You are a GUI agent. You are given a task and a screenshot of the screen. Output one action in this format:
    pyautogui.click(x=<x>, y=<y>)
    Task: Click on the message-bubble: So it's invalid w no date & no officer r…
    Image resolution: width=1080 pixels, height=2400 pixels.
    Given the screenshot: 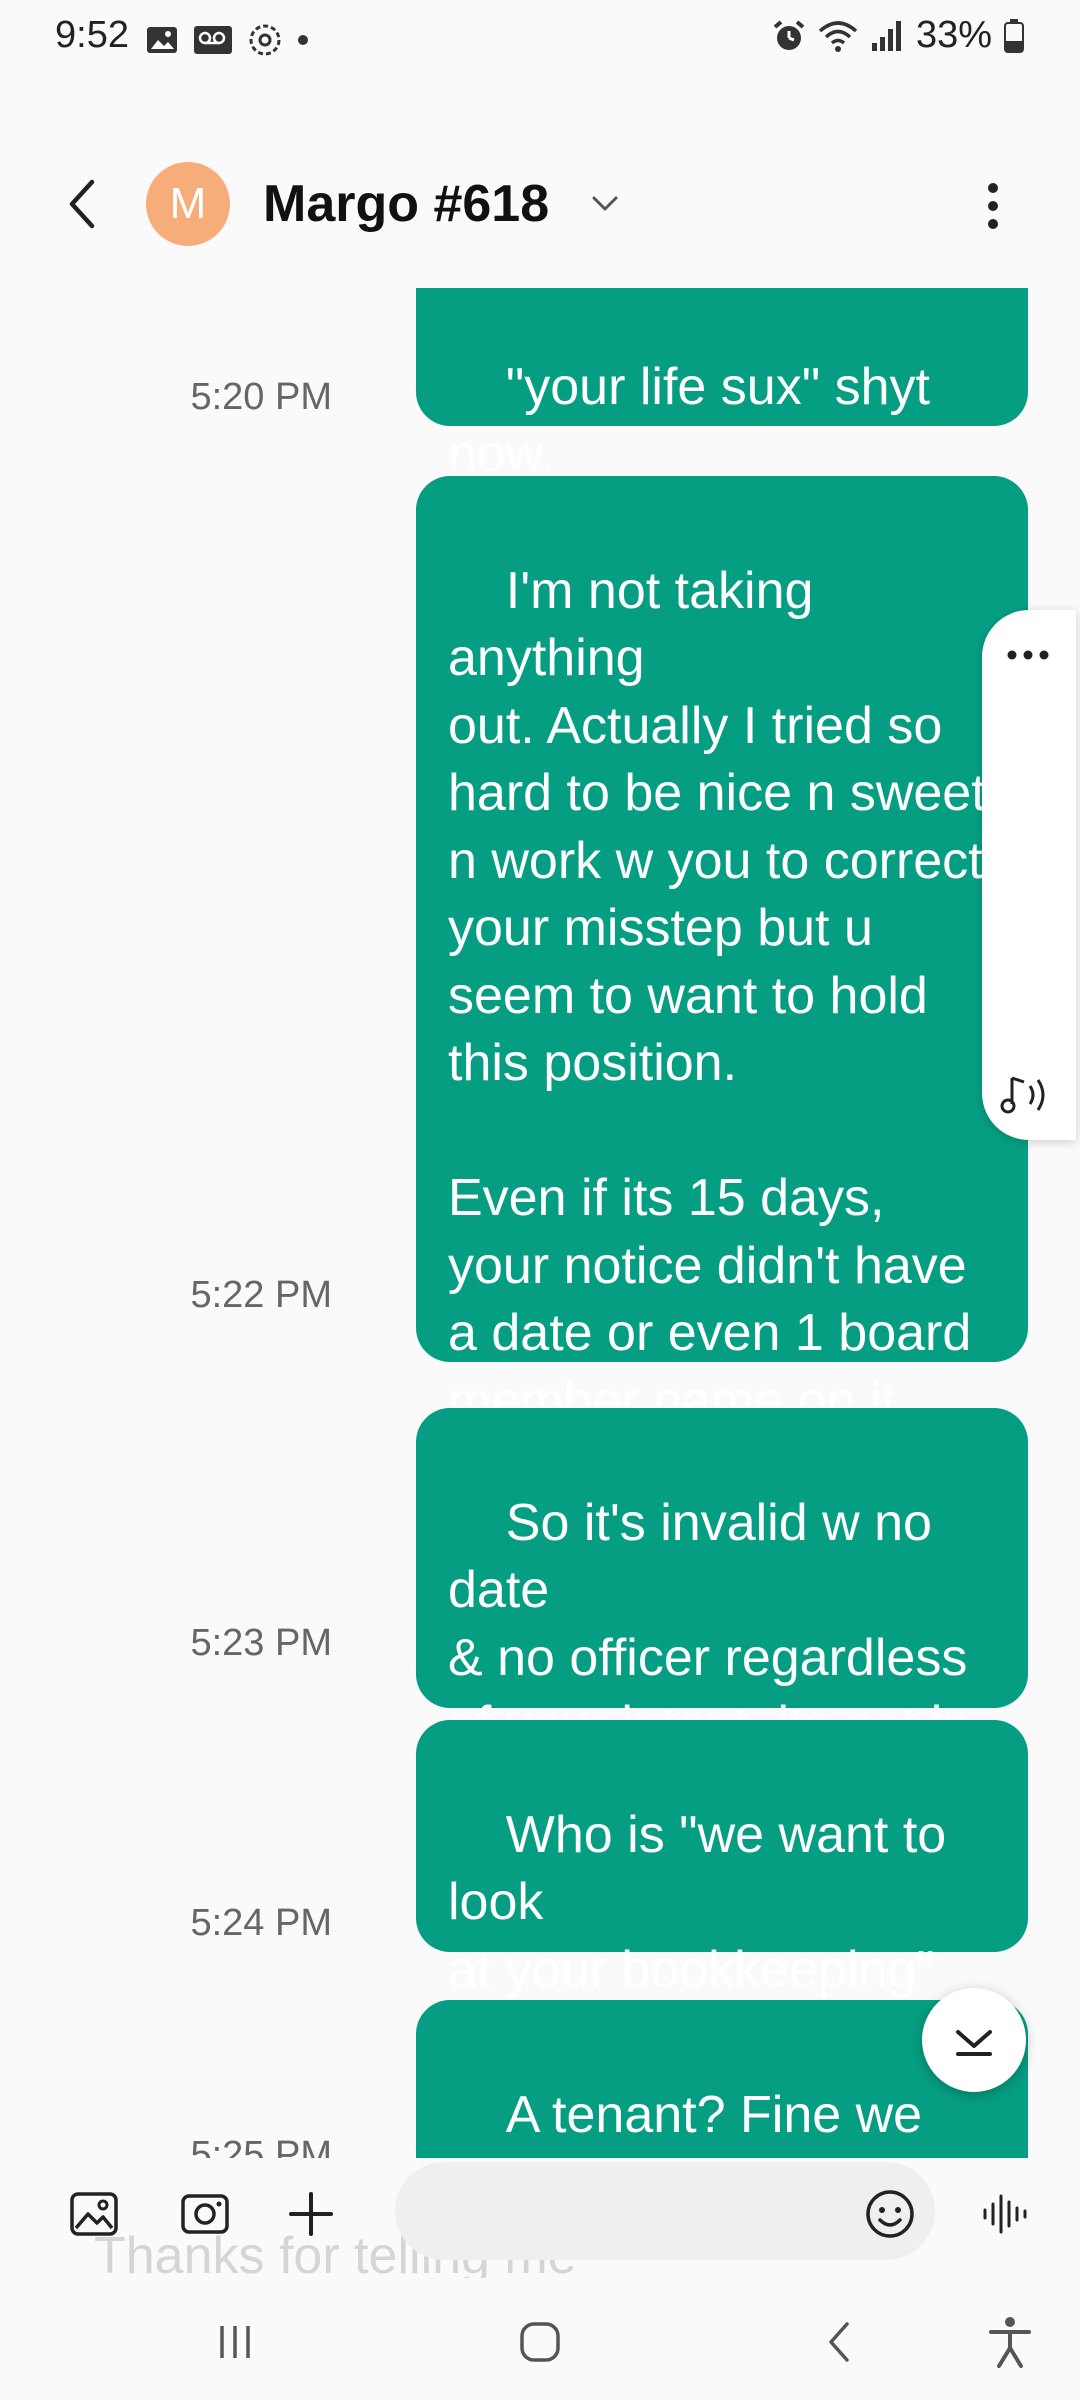 What is the action you would take?
    pyautogui.click(x=722, y=1615)
    